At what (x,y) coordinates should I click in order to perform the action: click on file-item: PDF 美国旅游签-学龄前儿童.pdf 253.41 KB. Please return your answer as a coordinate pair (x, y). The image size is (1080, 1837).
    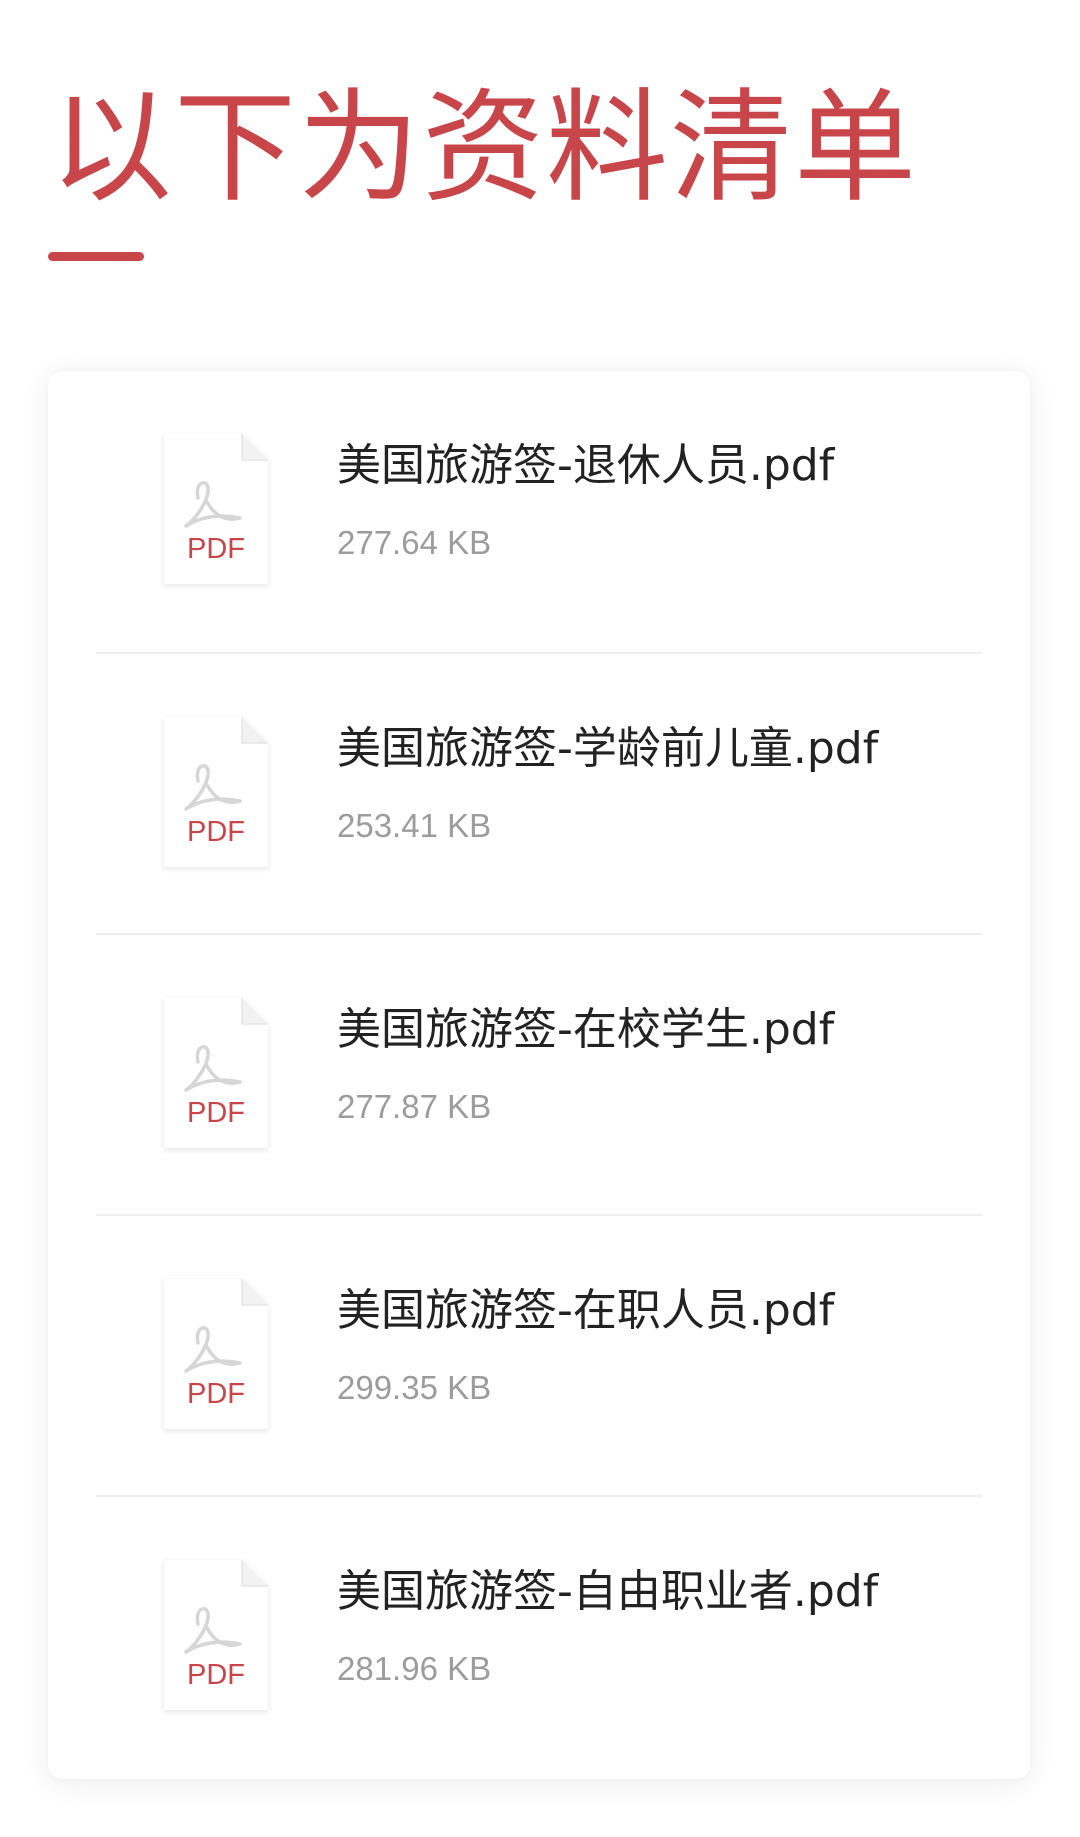
    Looking at the image, I should click on (539, 792).